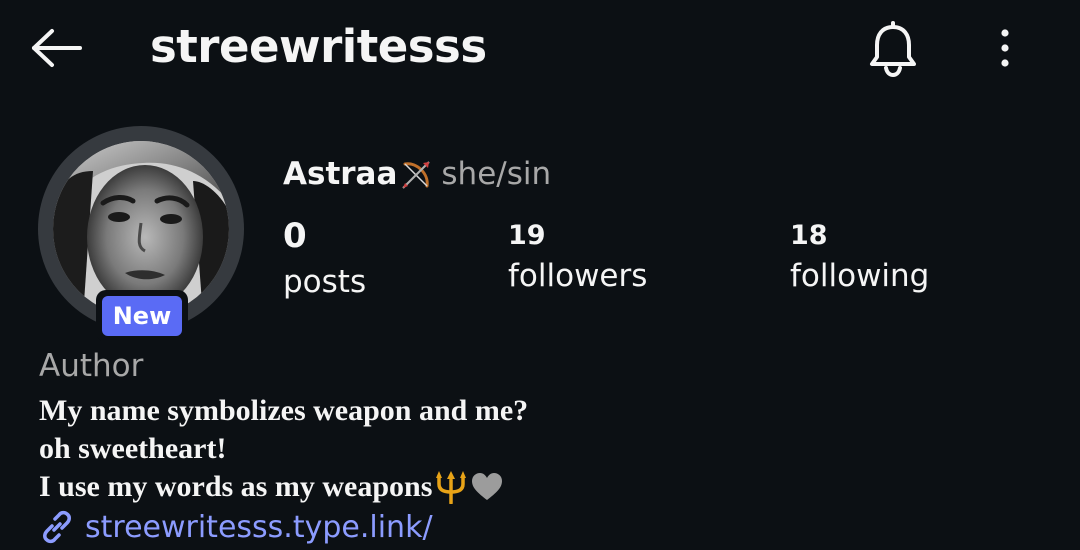 The height and width of the screenshot is (550, 1080). Describe the element at coordinates (295, 236) in the screenshot. I see `posts-count: 0` at that location.